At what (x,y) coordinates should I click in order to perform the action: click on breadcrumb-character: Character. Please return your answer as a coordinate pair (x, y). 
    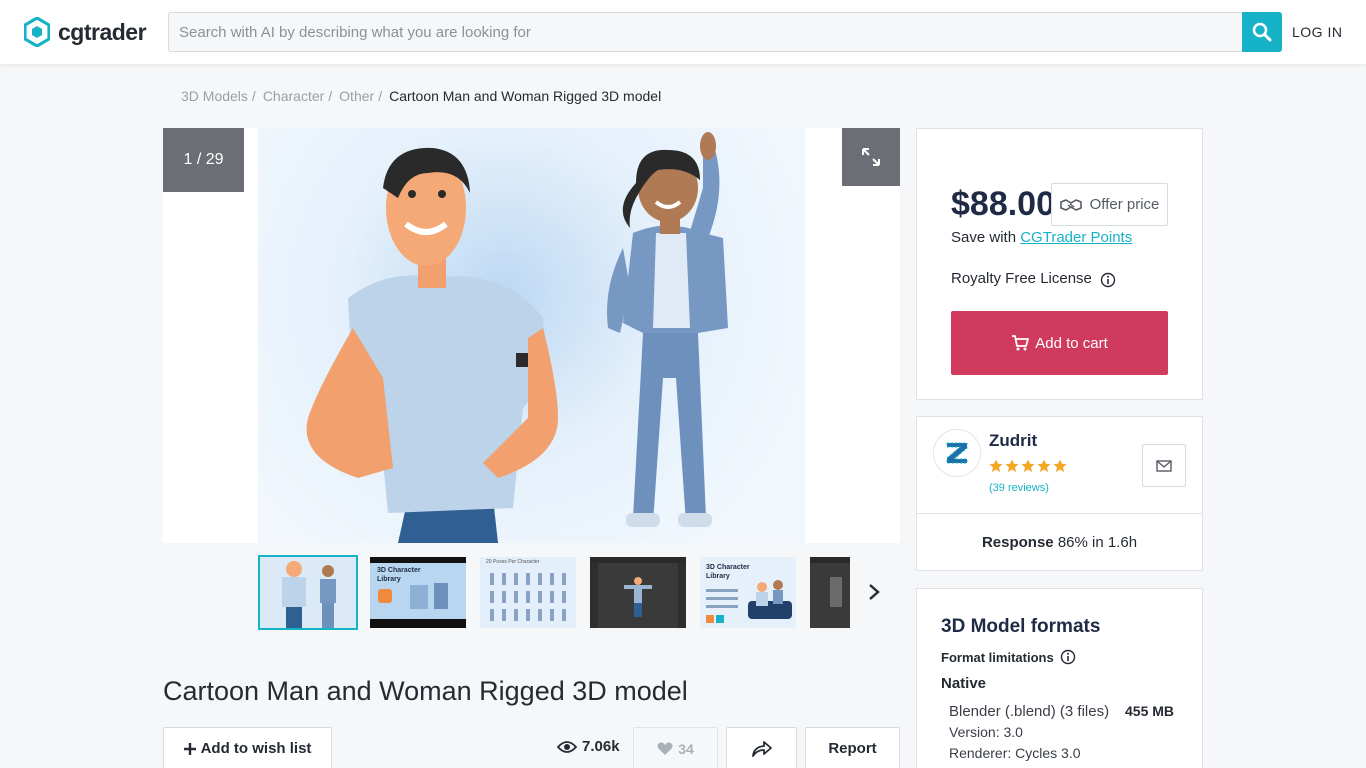
    Looking at the image, I should click on (293, 96).